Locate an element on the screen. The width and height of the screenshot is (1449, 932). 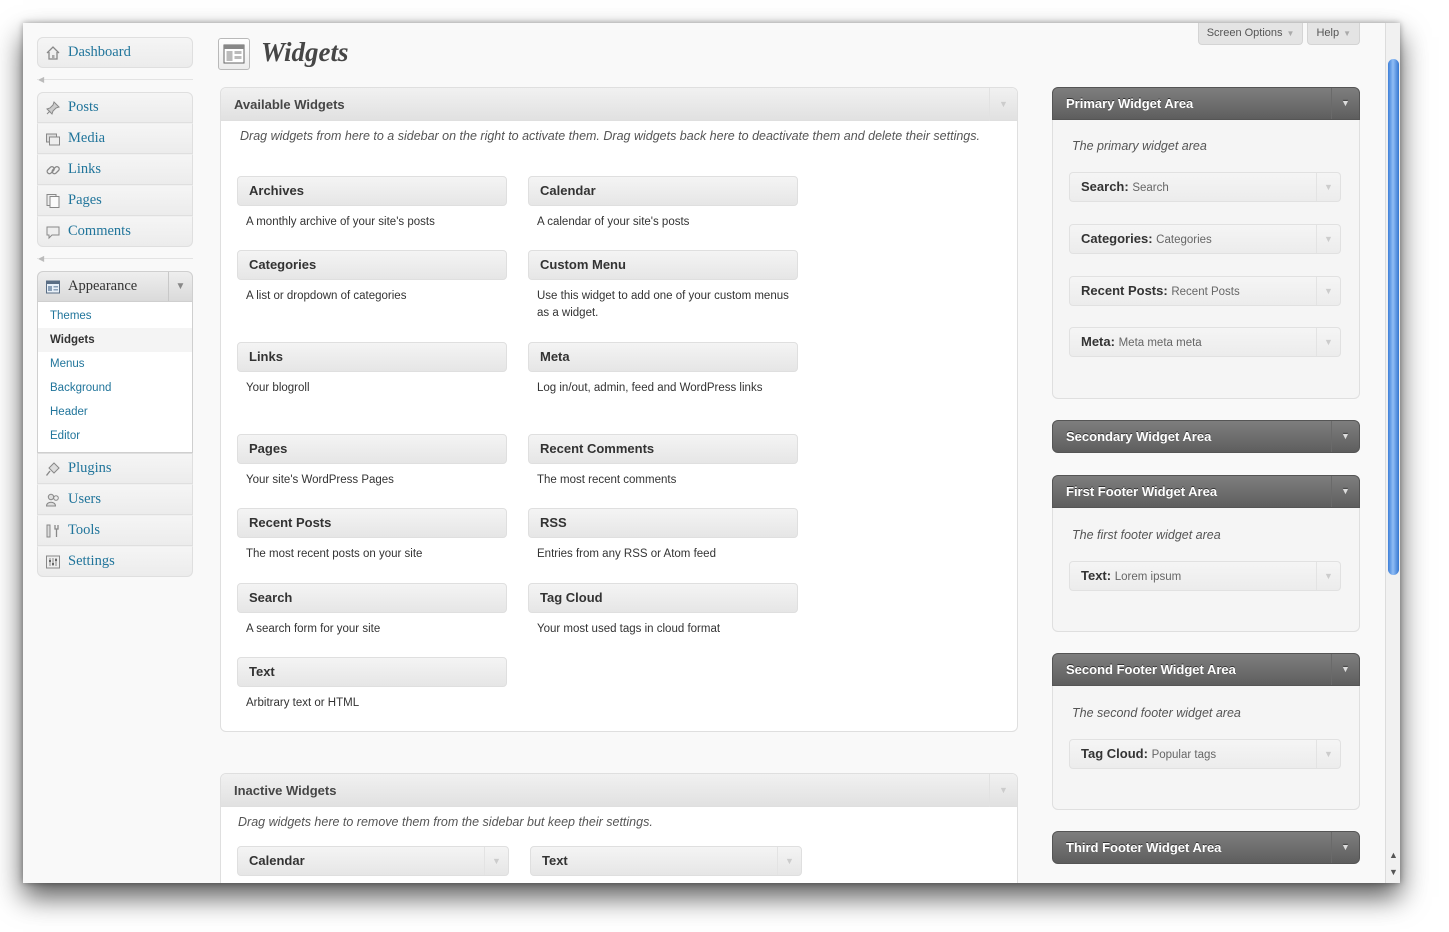
sidebar-widget-text: Text: Lorem ipsum ▼ is located at coordinates (1205, 576).